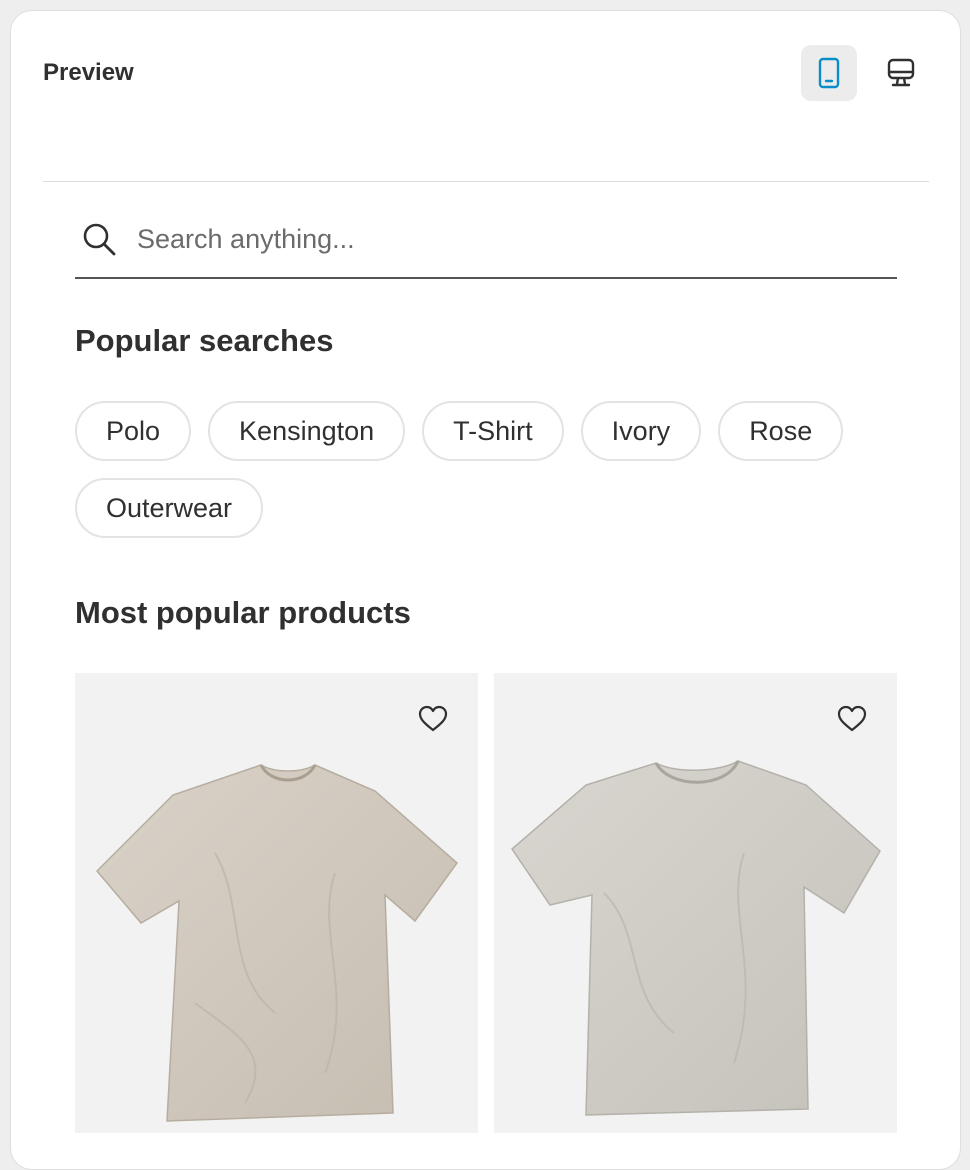  What do you see at coordinates (493, 431) in the screenshot?
I see `chip-t-shirt: T-Shirt` at bounding box center [493, 431].